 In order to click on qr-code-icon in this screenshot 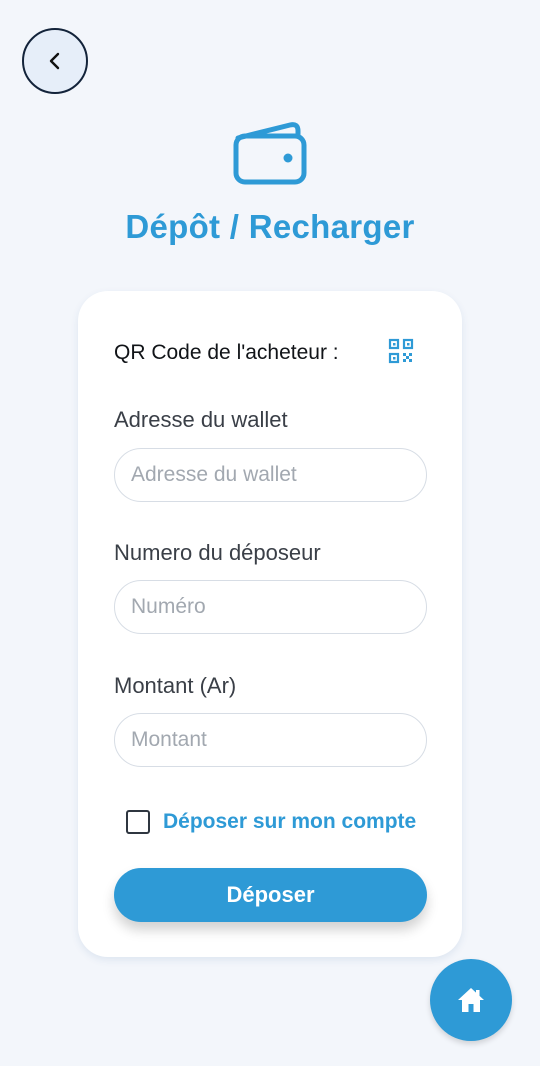, I will do `click(401, 351)`.